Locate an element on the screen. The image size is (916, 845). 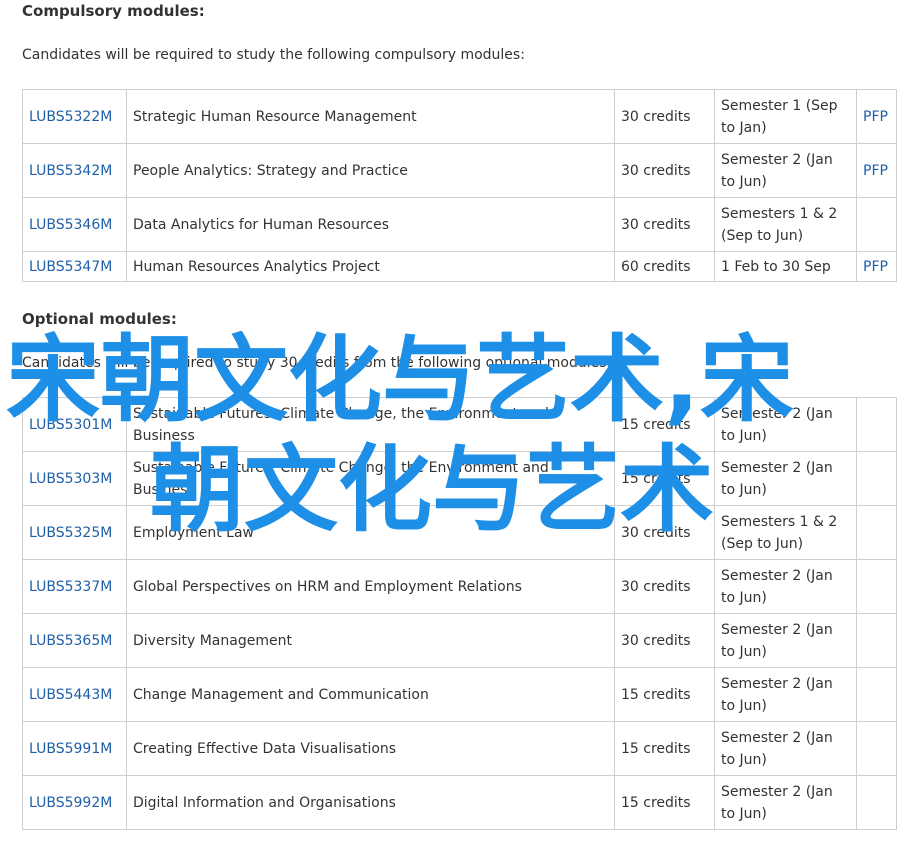
module-title-text: People Analytics: Strategy and Practice is located at coordinates (270, 170).